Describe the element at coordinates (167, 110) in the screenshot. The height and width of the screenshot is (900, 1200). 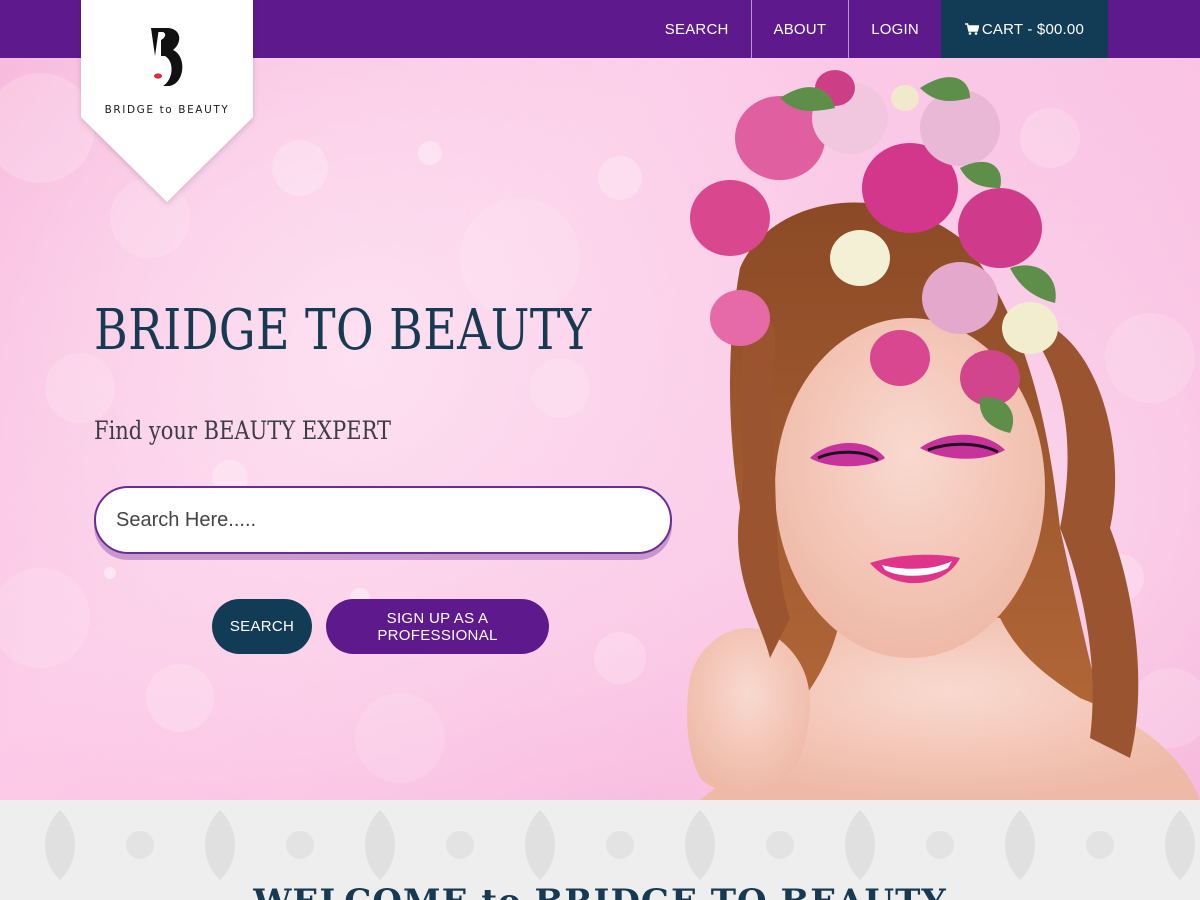
I see `logo-wordmark: BRIDGE to BEAUTY` at that location.